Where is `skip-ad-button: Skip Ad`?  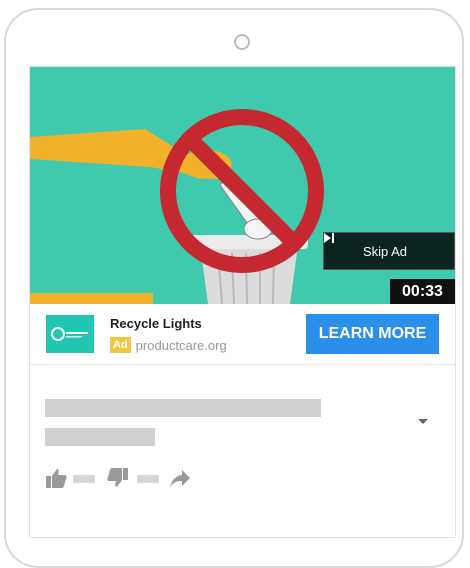
skip-ad-button: Skip Ad is located at coordinates (389, 251).